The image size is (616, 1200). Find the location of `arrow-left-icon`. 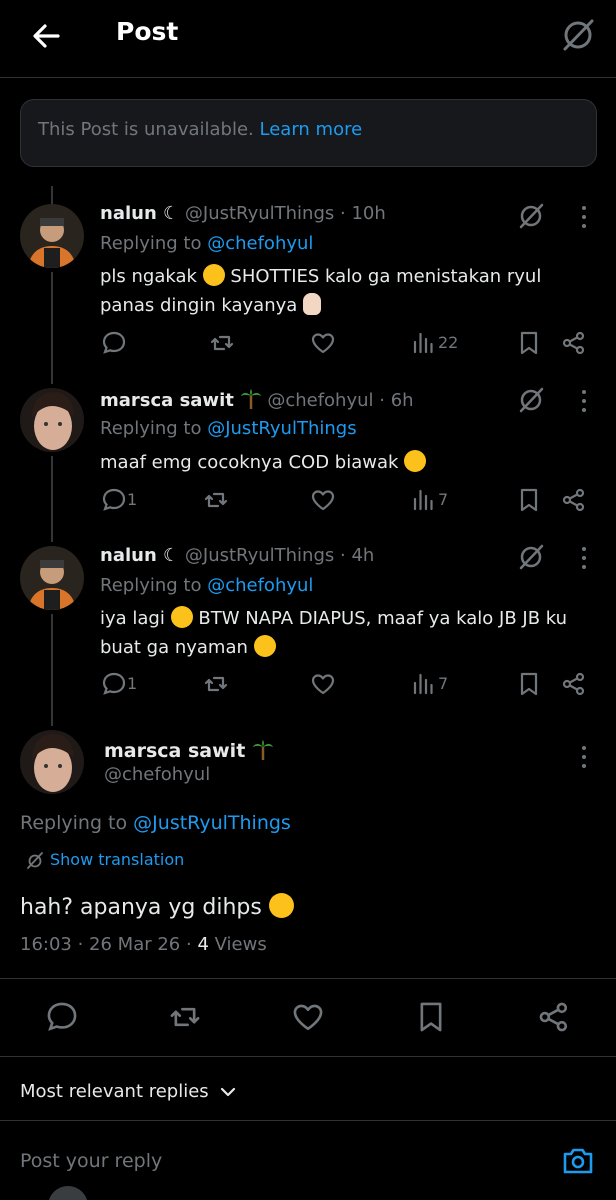

arrow-left-icon is located at coordinates (46, 36).